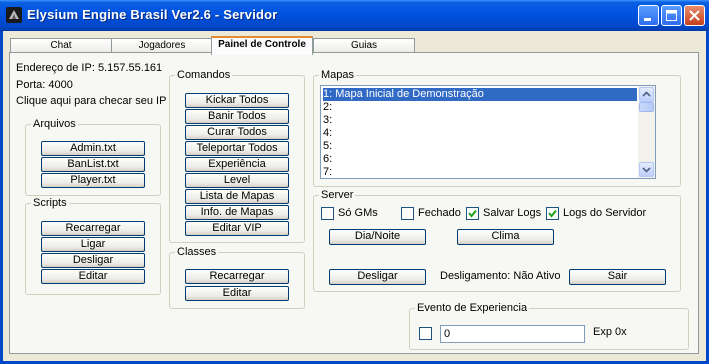  I want to click on salvar-logs-label: Salvar Logs, so click(512, 213).